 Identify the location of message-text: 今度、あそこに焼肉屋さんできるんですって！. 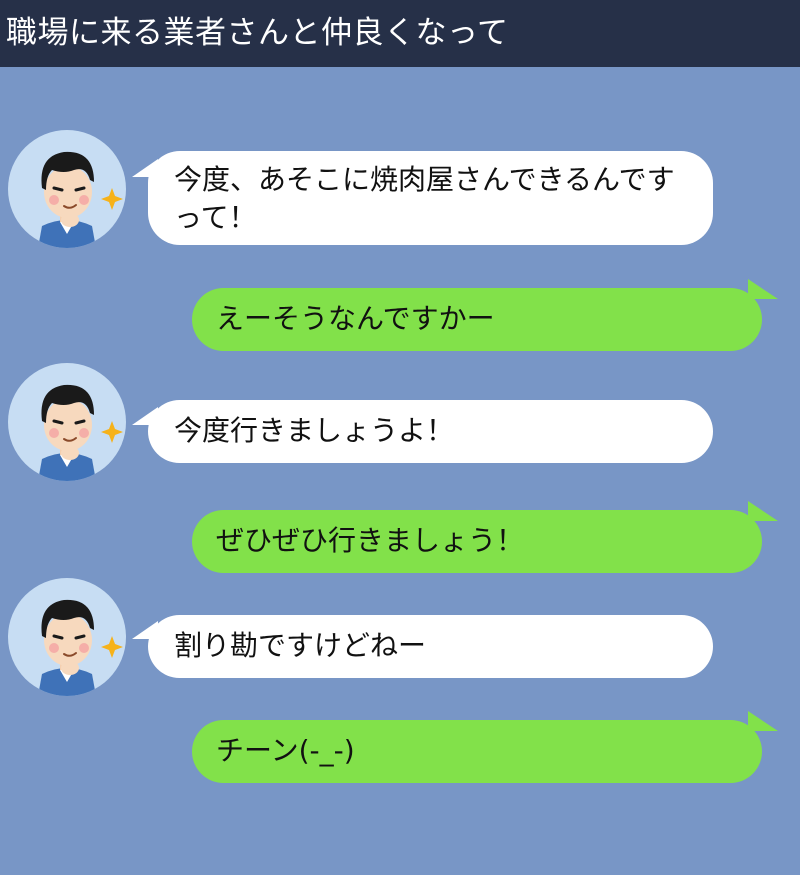
(424, 198).